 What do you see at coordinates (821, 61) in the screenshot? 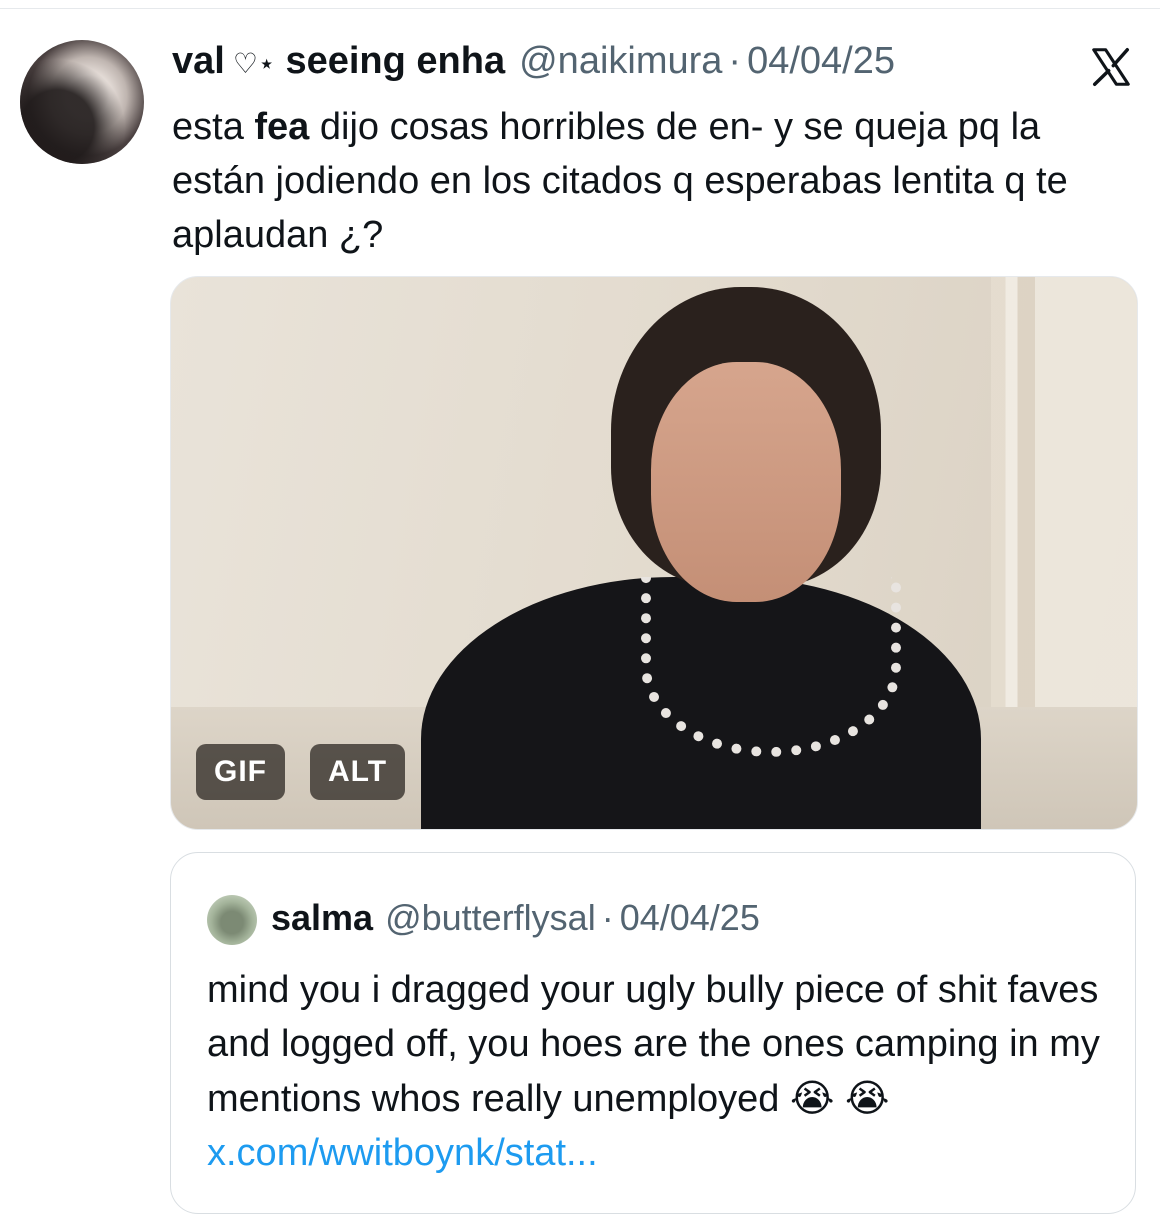
I see `tweet-date: 04/04/25` at bounding box center [821, 61].